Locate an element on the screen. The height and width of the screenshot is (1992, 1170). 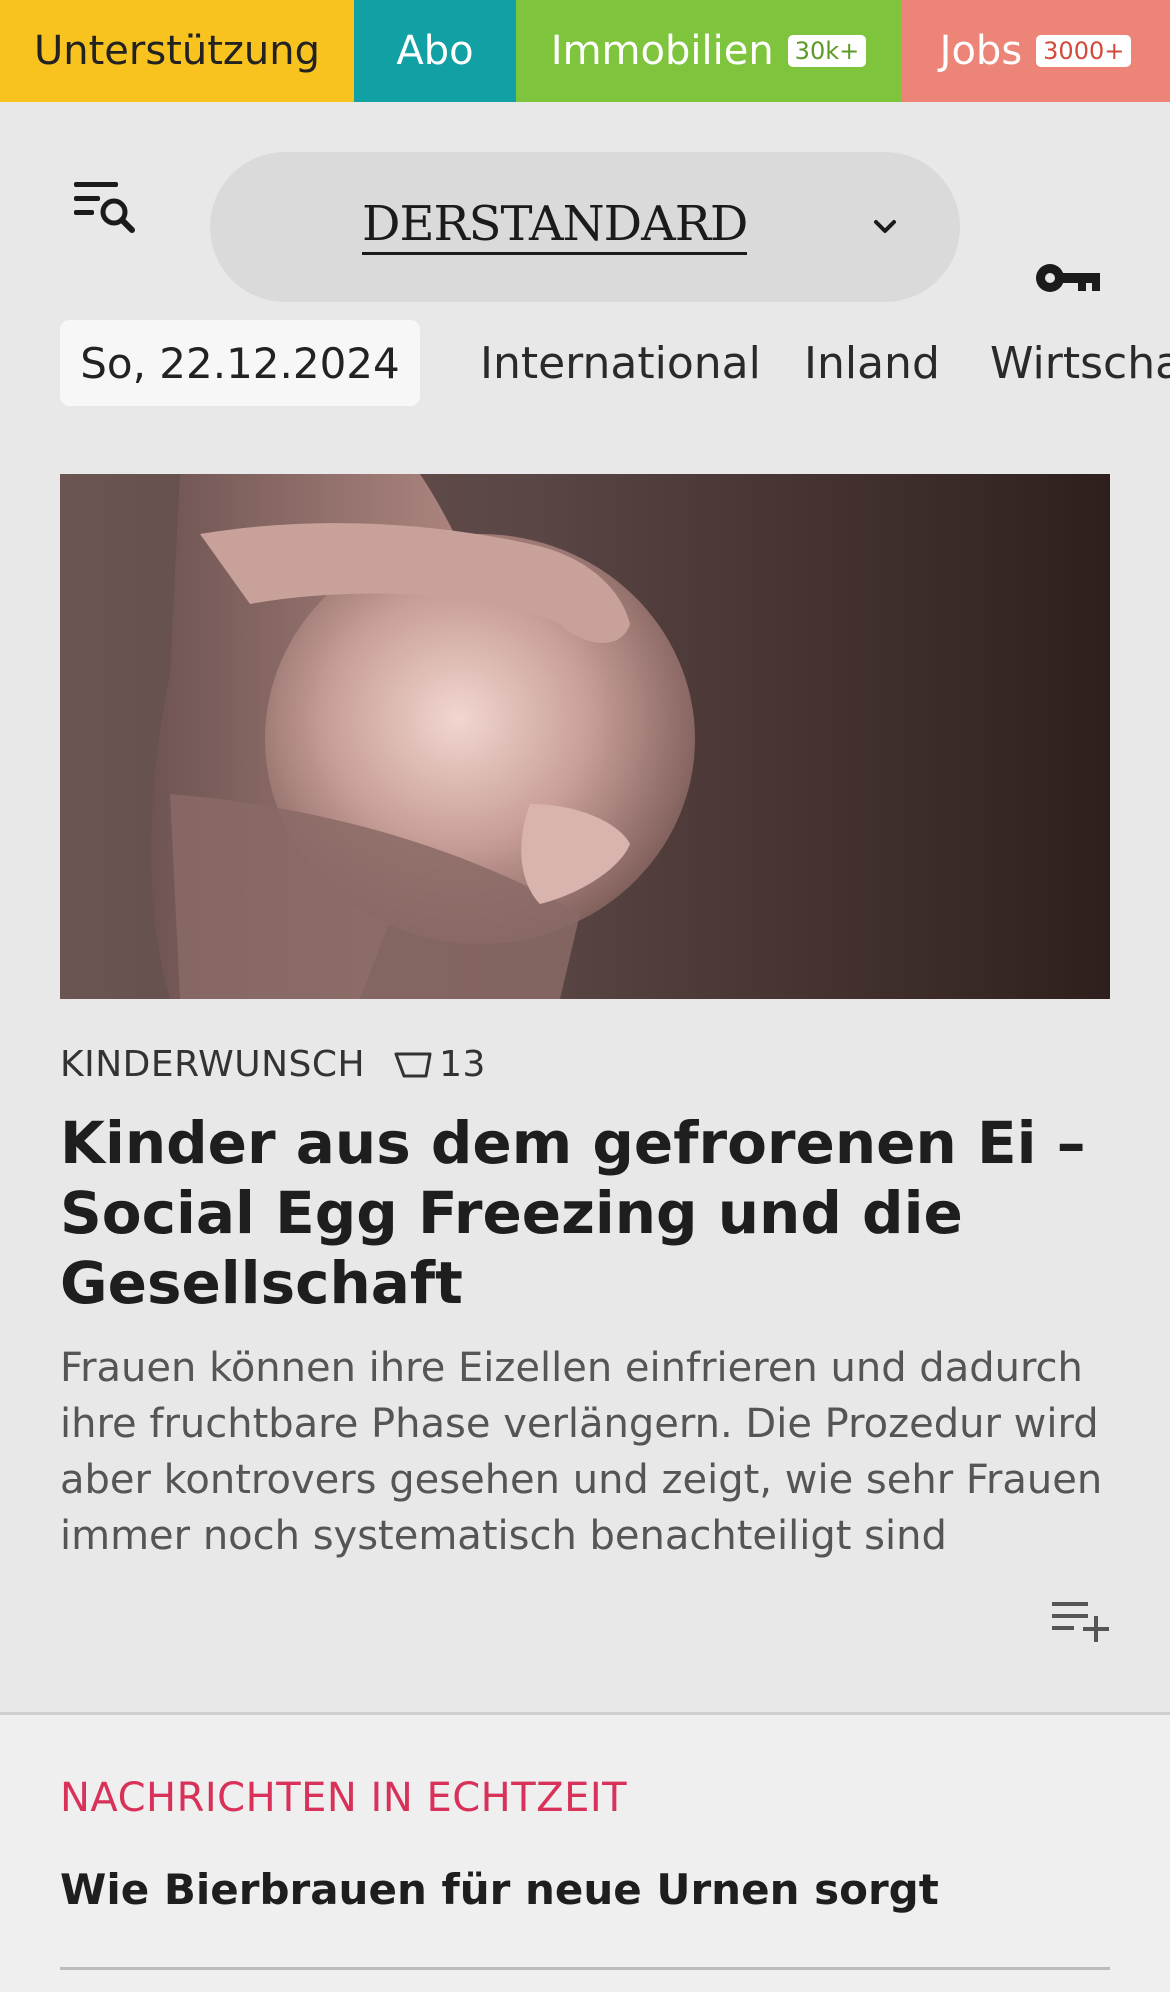
divider is located at coordinates (585, 1968).